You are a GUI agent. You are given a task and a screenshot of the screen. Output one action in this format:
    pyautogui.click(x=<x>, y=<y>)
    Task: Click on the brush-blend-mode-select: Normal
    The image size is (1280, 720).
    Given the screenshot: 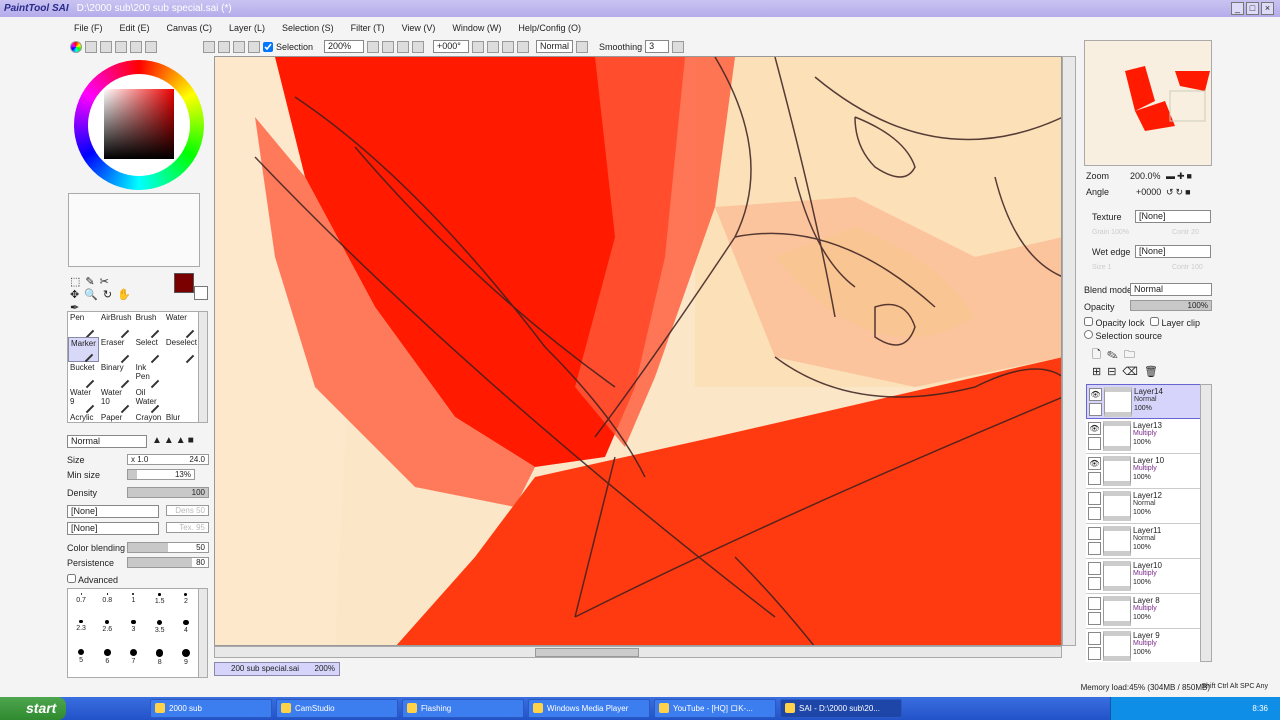 What is the action you would take?
    pyautogui.click(x=107, y=441)
    